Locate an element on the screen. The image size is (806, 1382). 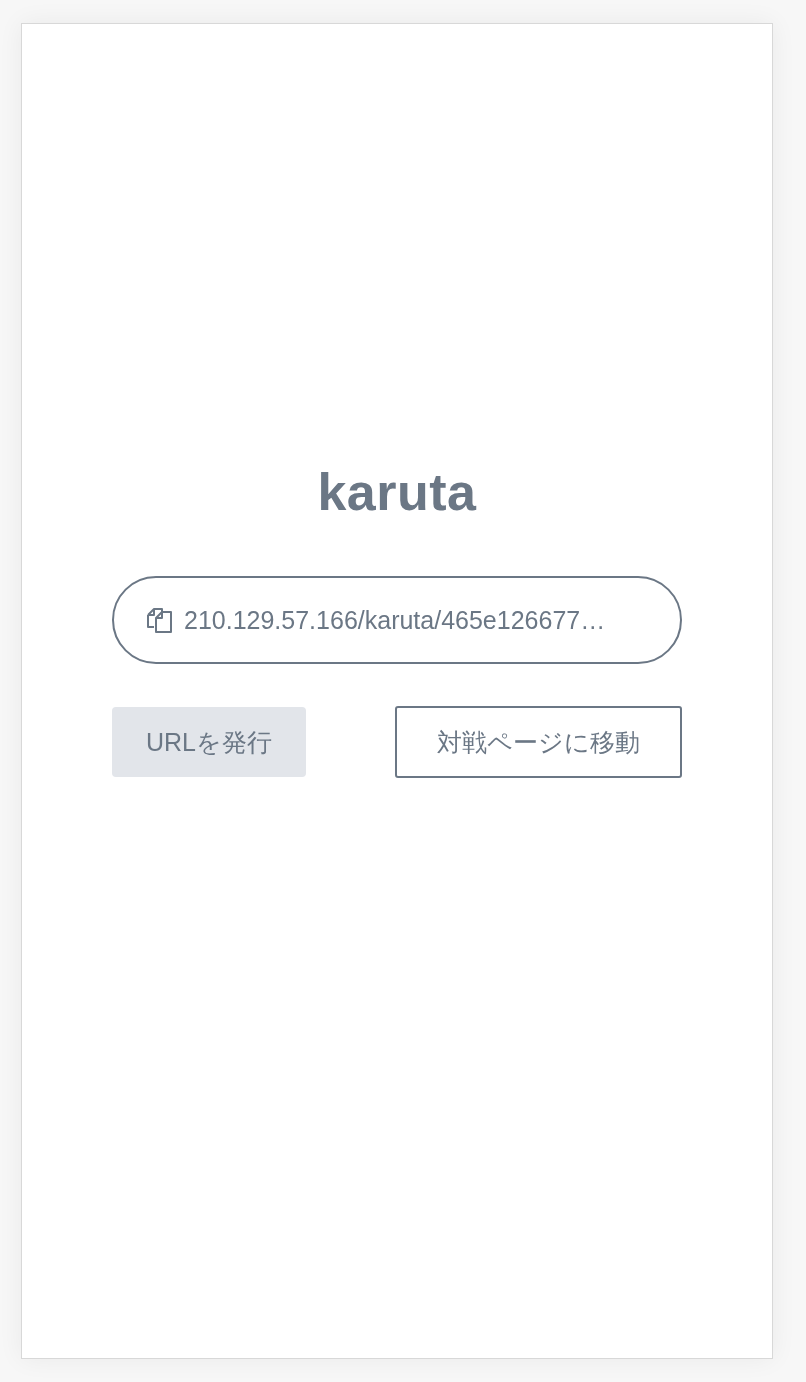
issue-url-button: URLを発行 is located at coordinates (209, 742).